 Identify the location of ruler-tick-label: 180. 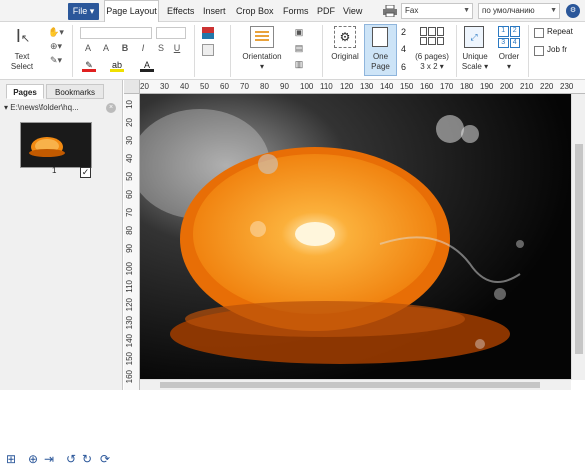
(467, 86).